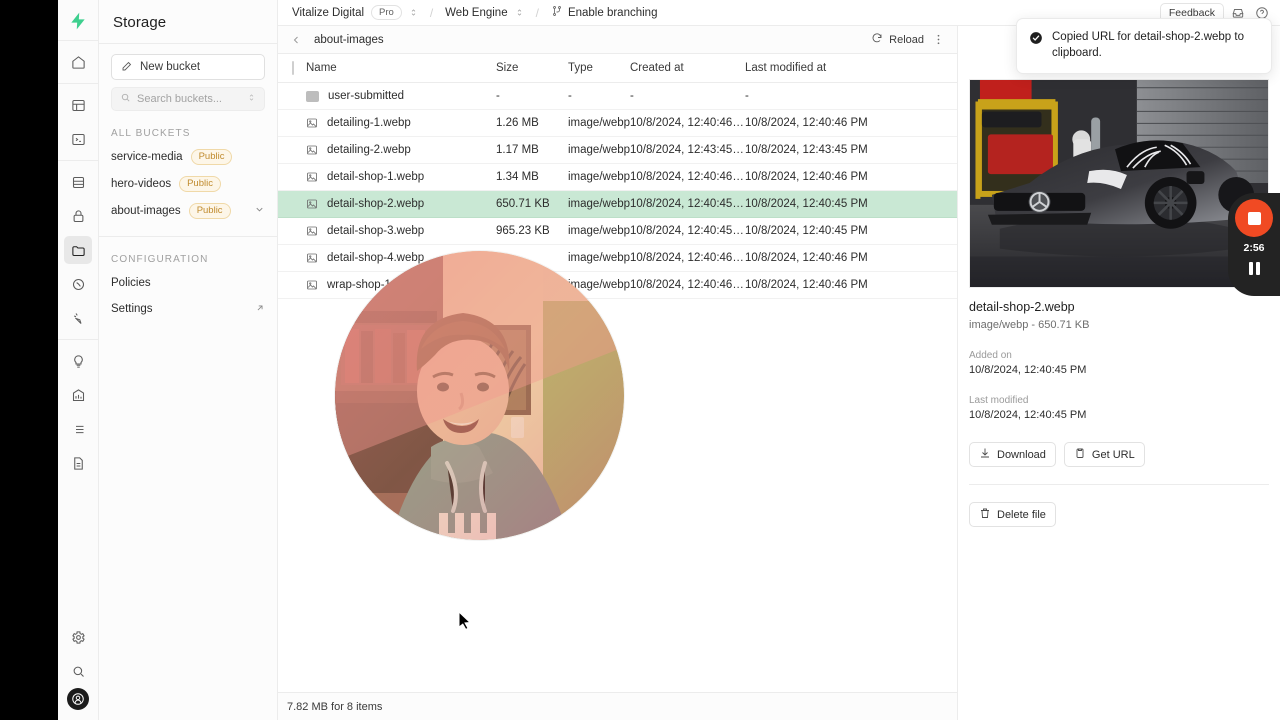  I want to click on enable-branching-button: Enable branching, so click(604, 12).